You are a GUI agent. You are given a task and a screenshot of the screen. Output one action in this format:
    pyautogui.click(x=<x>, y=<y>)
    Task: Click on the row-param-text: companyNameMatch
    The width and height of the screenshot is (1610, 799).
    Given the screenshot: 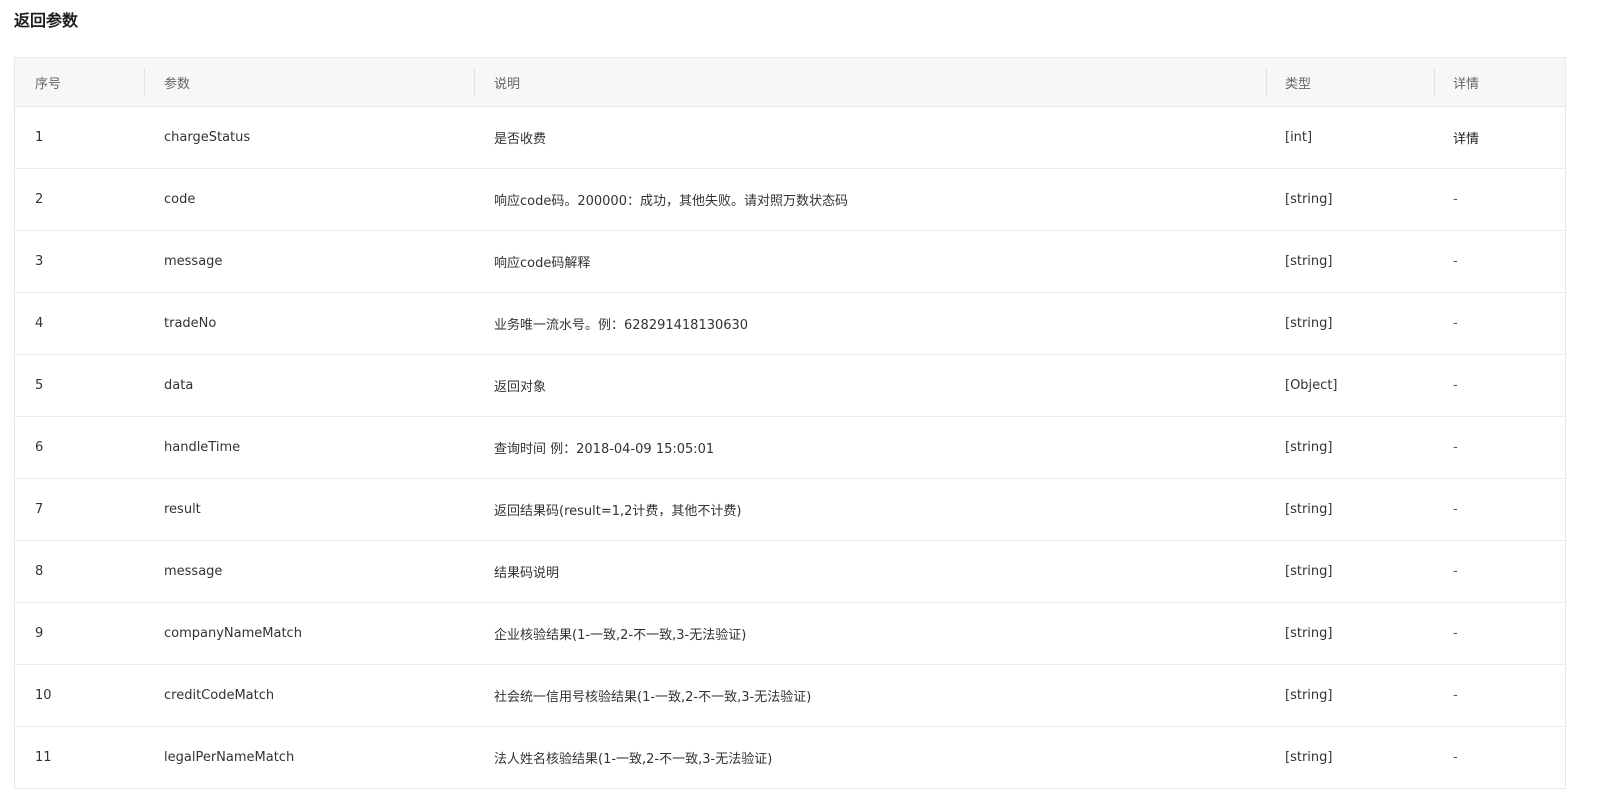 What is the action you would take?
    pyautogui.click(x=233, y=633)
    